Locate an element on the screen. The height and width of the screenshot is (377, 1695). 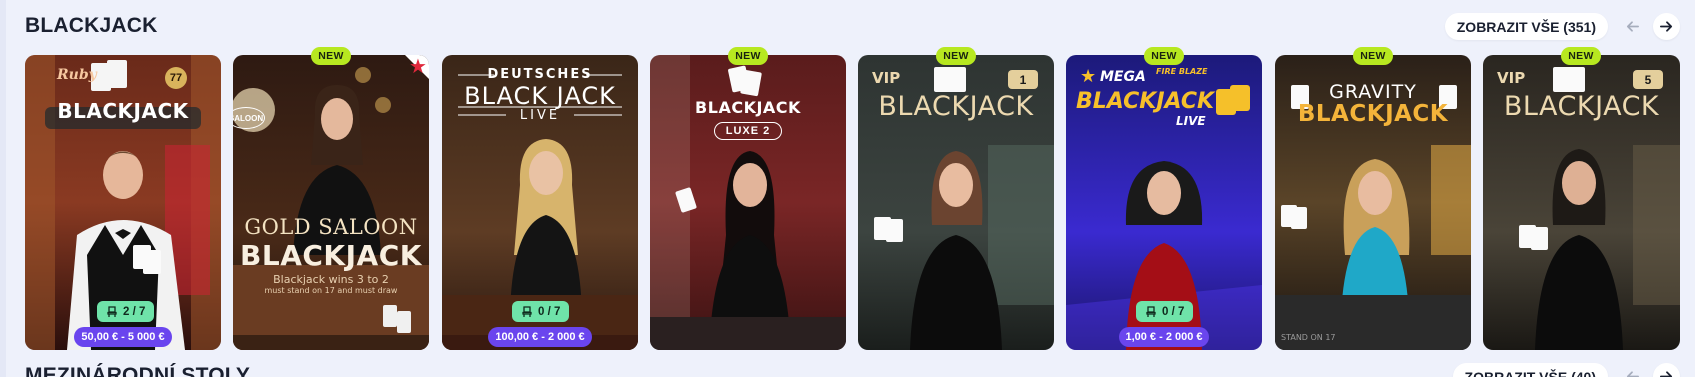
left-edge is located at coordinates (3, 188).